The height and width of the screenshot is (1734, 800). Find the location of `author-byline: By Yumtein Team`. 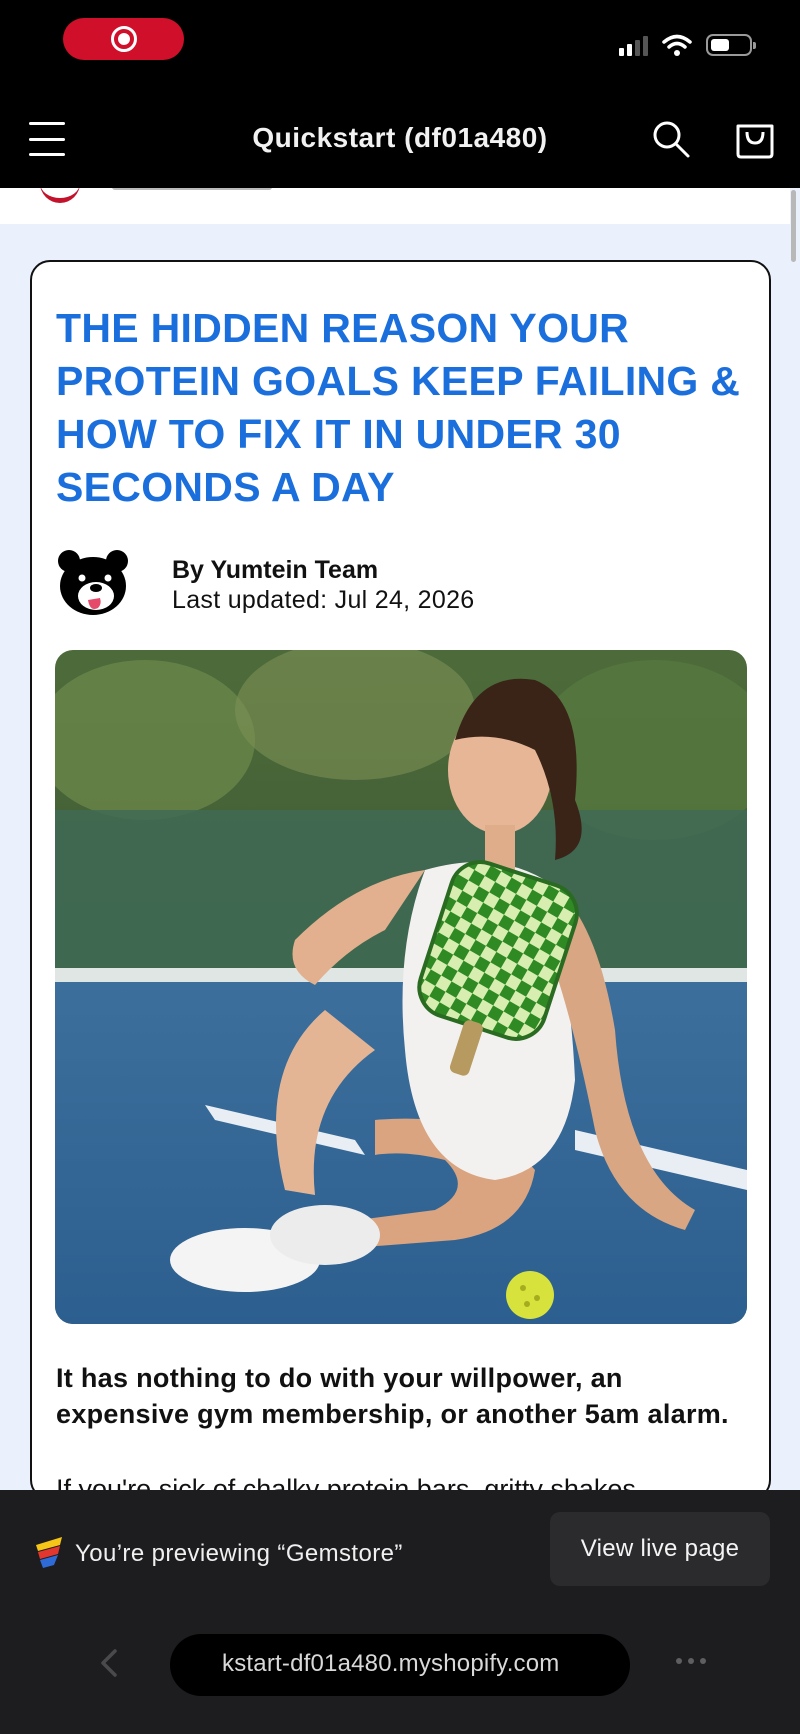

author-byline: By Yumtein Team is located at coordinates (275, 570).